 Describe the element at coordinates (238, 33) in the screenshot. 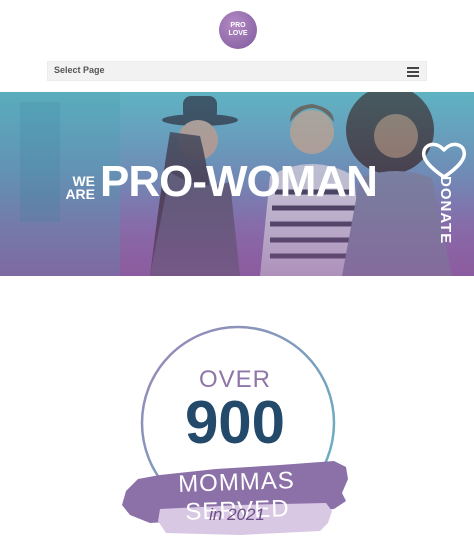

I see `logo-text-love: LOVE` at that location.